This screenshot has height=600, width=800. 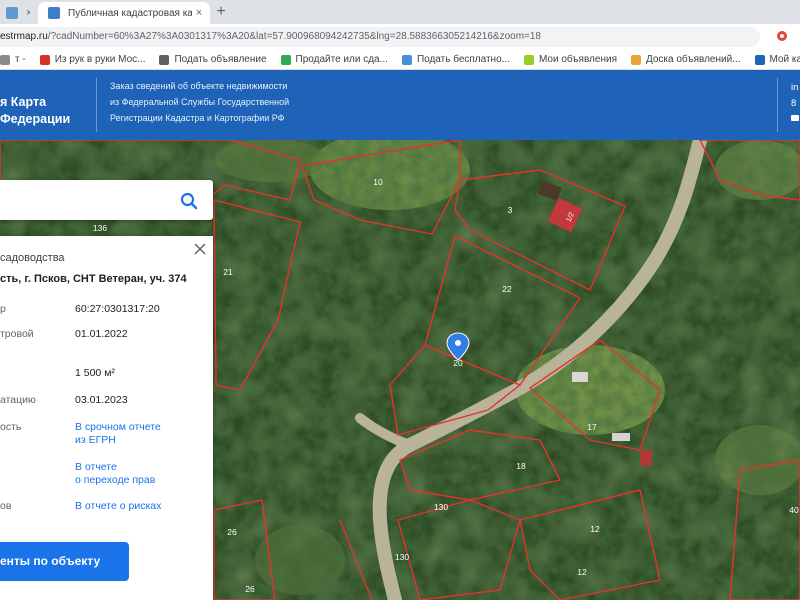 What do you see at coordinates (118, 434) in the screenshot?
I see `urgent-report-link: В срочном отчете из ЕГРН` at bounding box center [118, 434].